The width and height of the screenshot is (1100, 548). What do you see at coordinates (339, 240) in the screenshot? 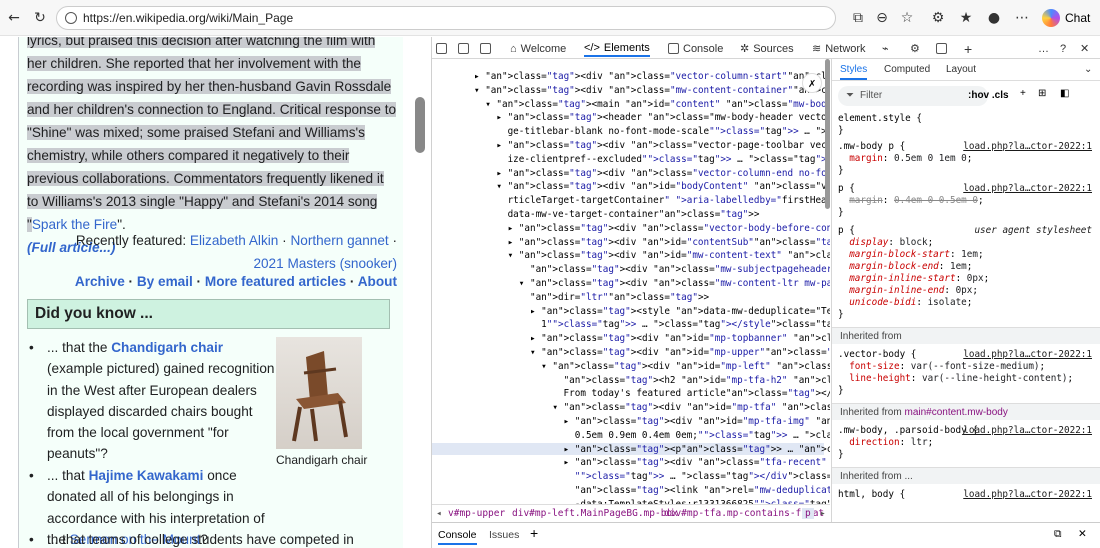
I see `link-northern-gannet: Northern gannet` at bounding box center [339, 240].